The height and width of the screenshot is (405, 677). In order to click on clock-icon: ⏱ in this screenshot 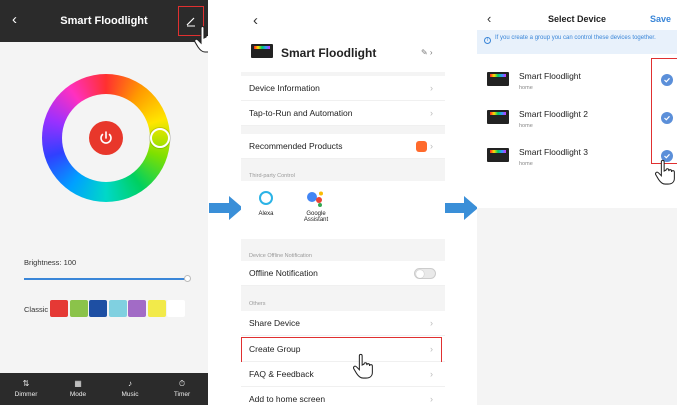, I will do `click(182, 383)`.